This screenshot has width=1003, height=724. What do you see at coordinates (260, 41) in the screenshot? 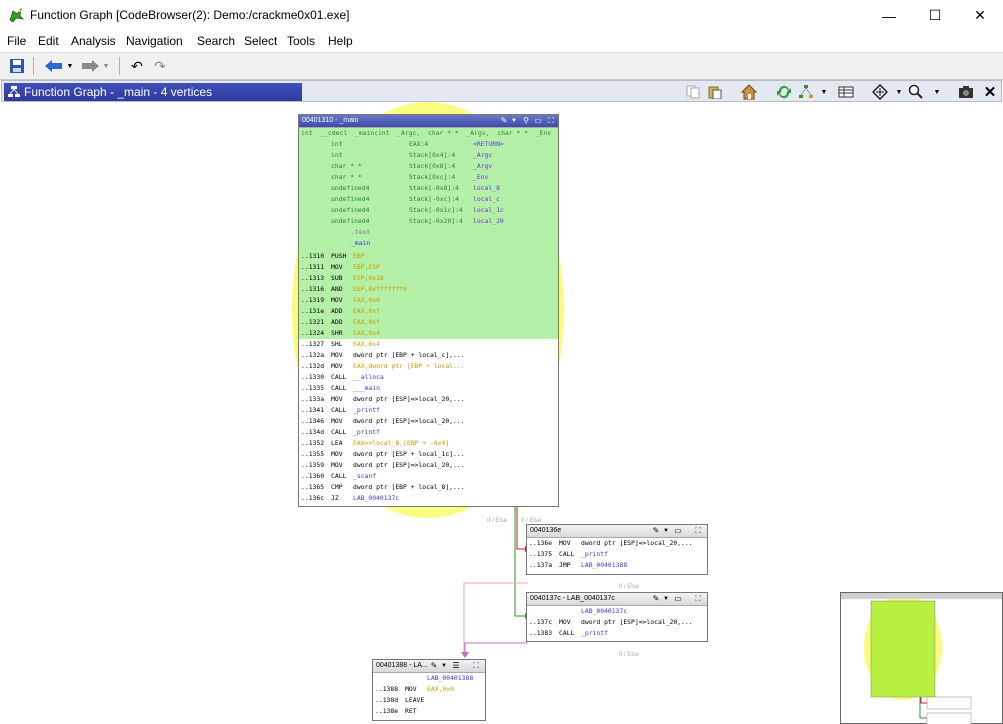
I see `menu-select: Select` at bounding box center [260, 41].